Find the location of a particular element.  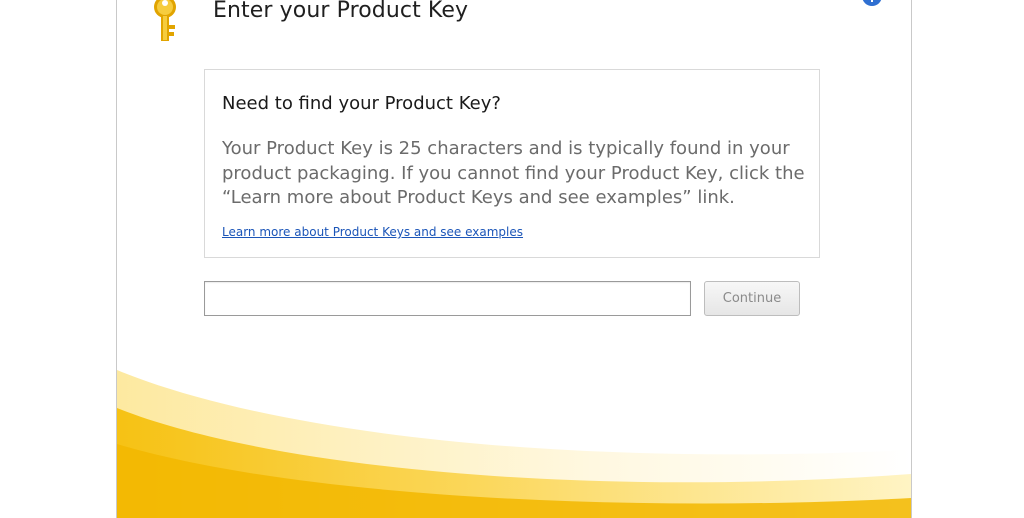

continue-button-label: Continue is located at coordinates (752, 298).